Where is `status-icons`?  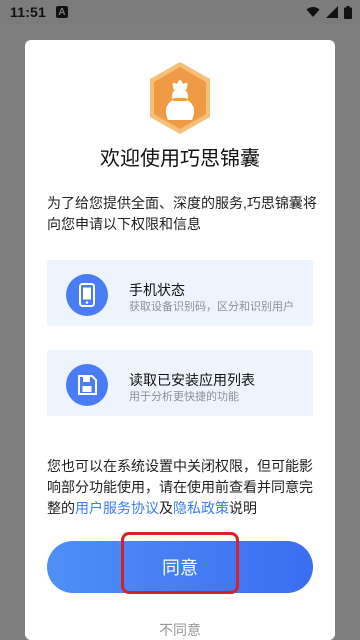
status-icons is located at coordinates (329, 12).